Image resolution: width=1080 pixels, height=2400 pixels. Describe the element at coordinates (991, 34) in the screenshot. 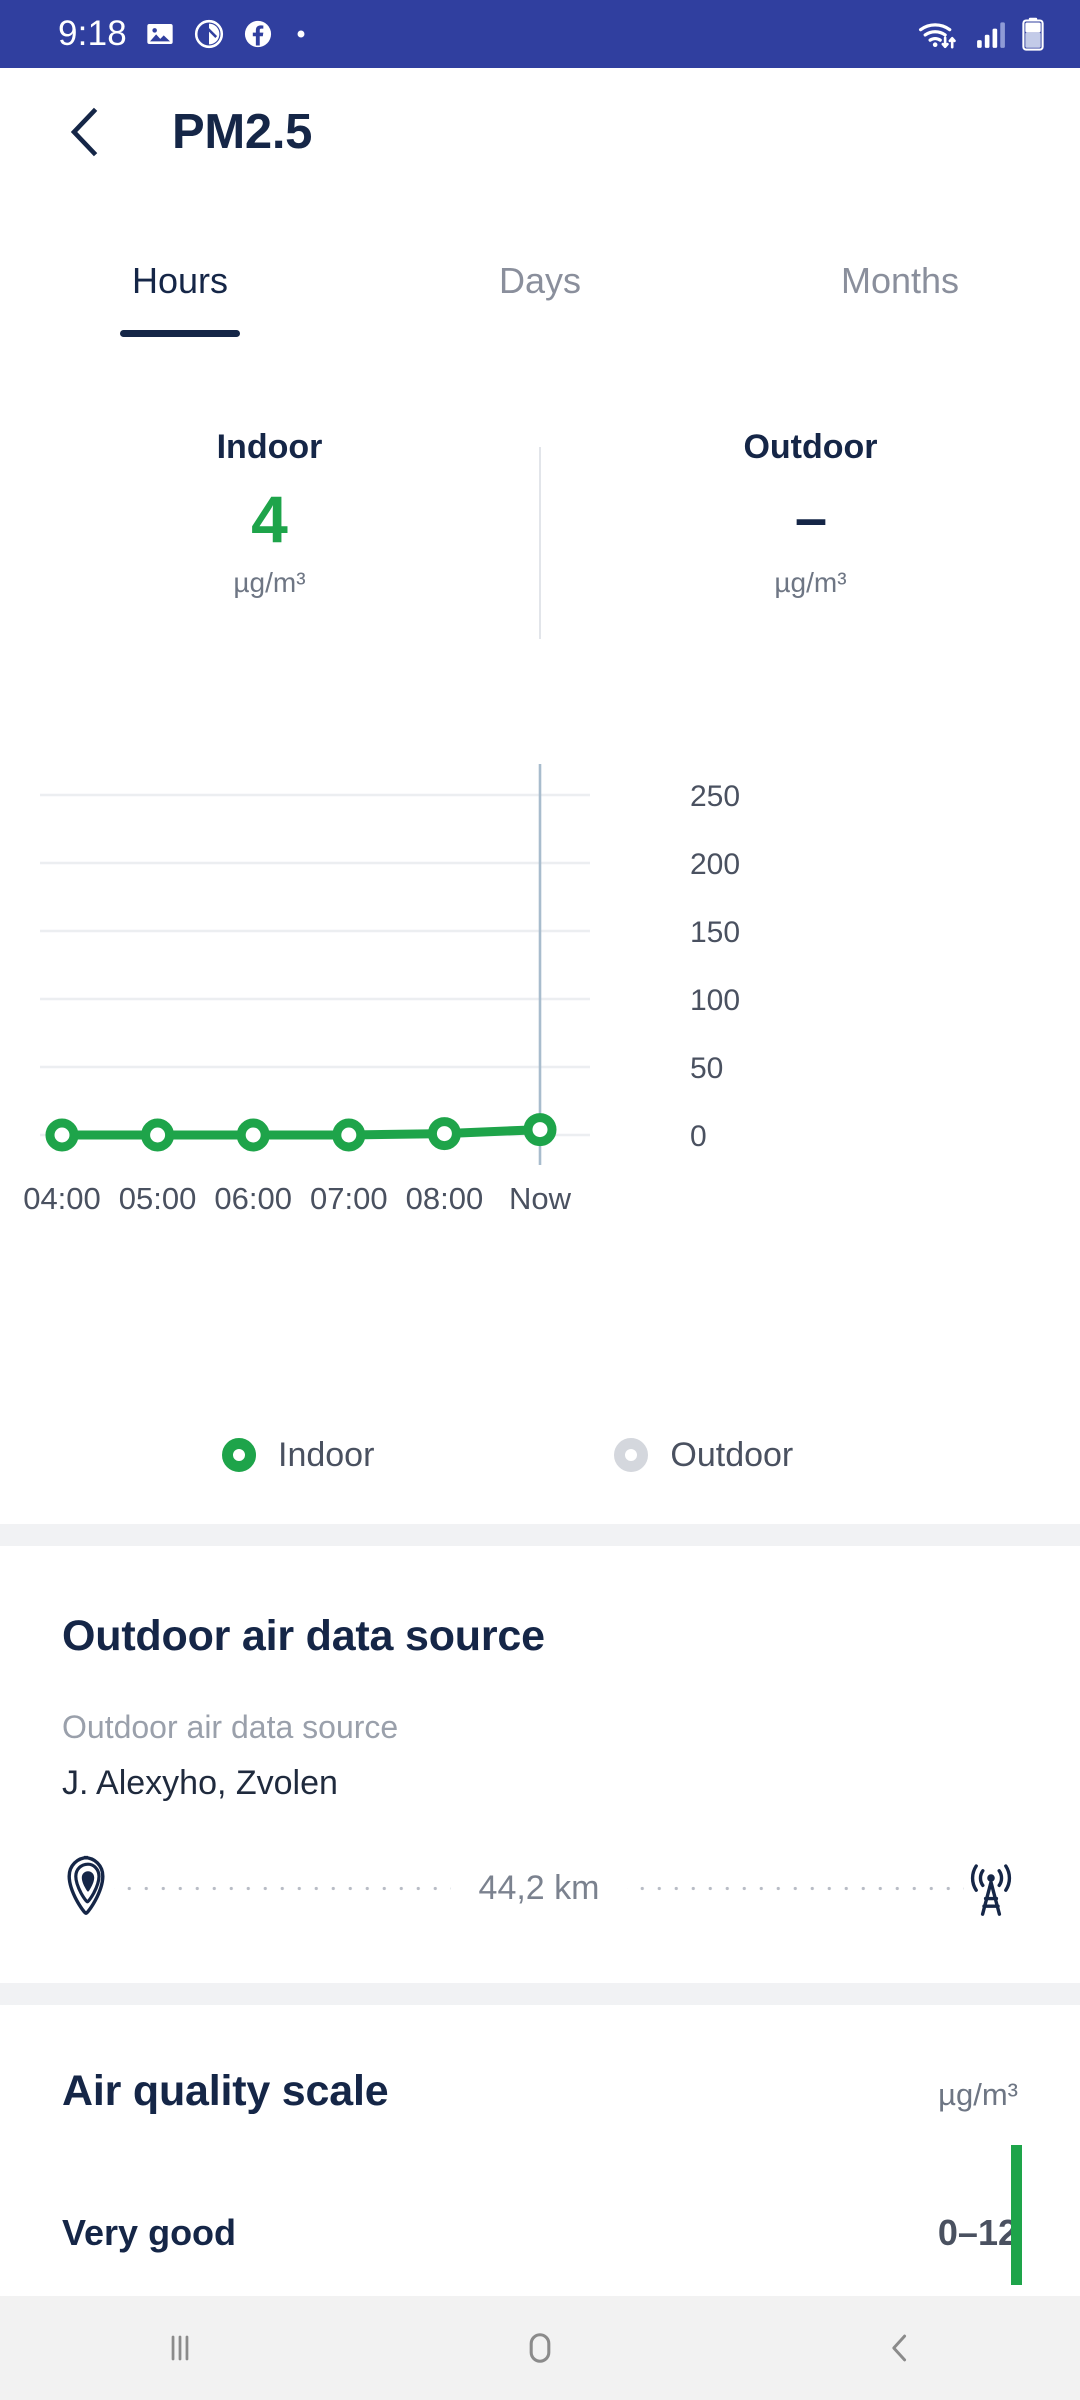

I see `signal-bars-icon` at that location.